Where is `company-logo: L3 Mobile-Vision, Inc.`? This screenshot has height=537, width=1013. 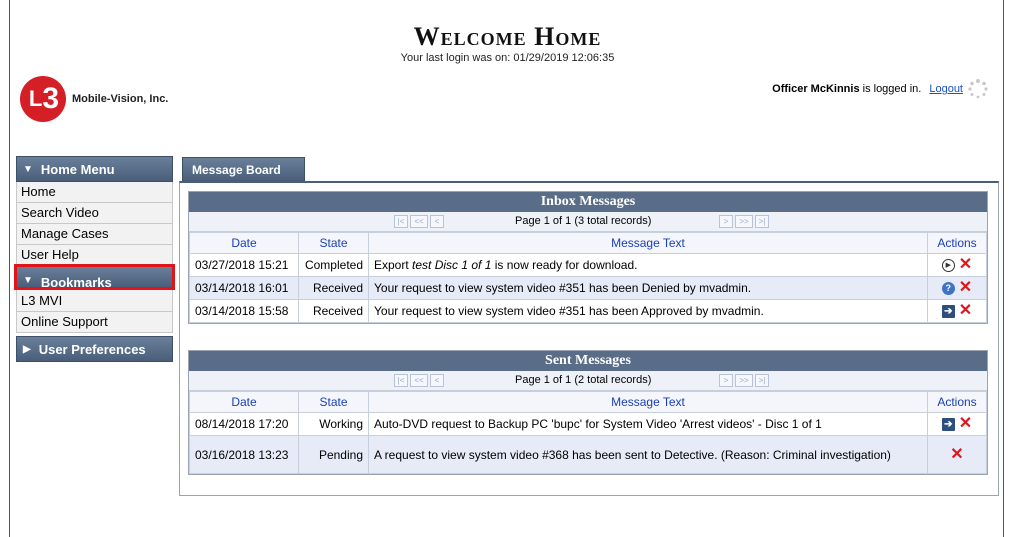 company-logo: L3 Mobile-Vision, Inc. is located at coordinates (94, 99).